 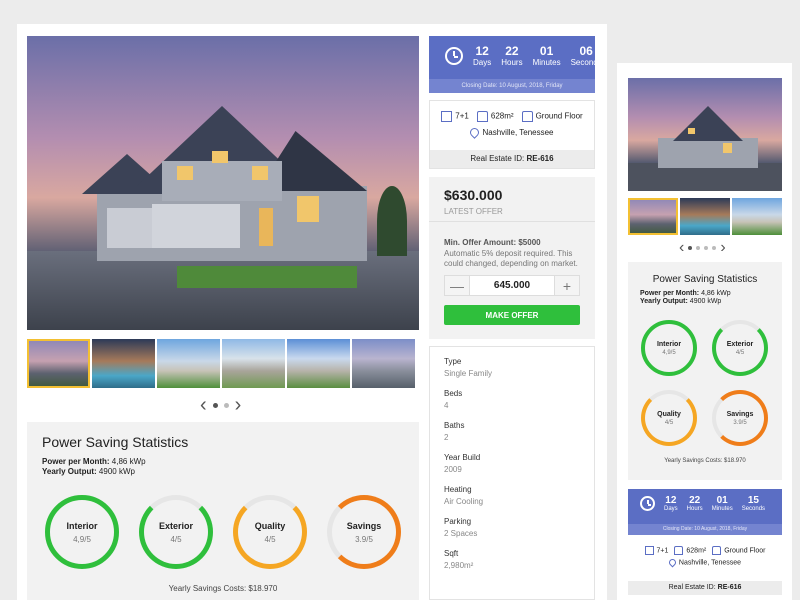 What do you see at coordinates (705, 134) in the screenshot?
I see `hero-image-small` at bounding box center [705, 134].